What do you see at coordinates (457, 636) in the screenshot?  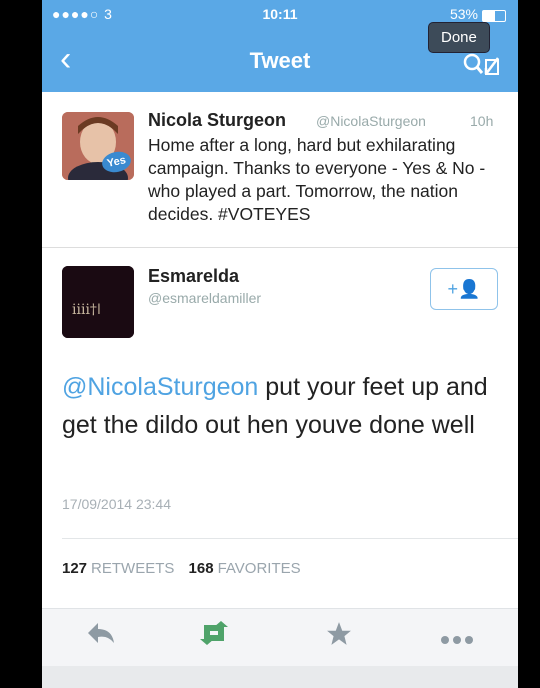 I see `more-icon` at bounding box center [457, 636].